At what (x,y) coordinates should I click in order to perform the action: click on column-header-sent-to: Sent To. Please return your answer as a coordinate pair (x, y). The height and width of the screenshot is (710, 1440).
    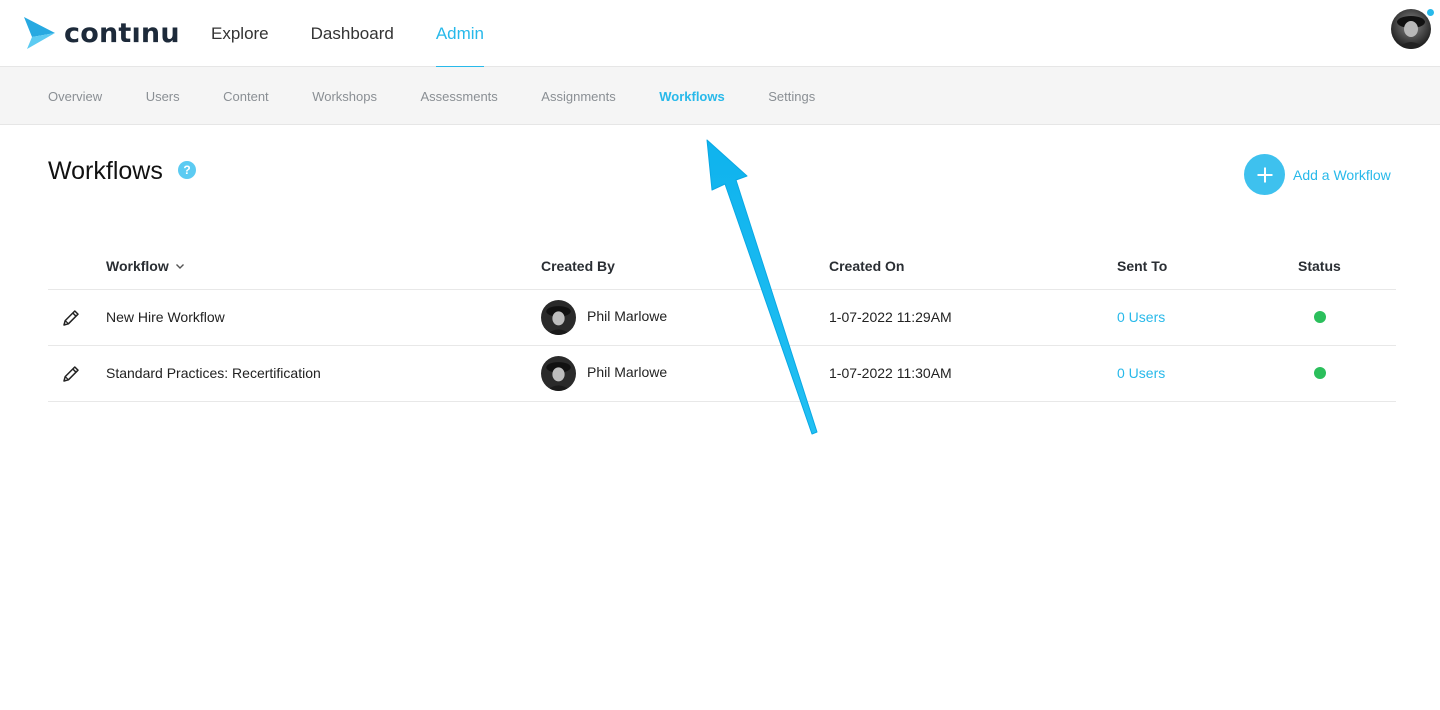
    Looking at the image, I should click on (1142, 266).